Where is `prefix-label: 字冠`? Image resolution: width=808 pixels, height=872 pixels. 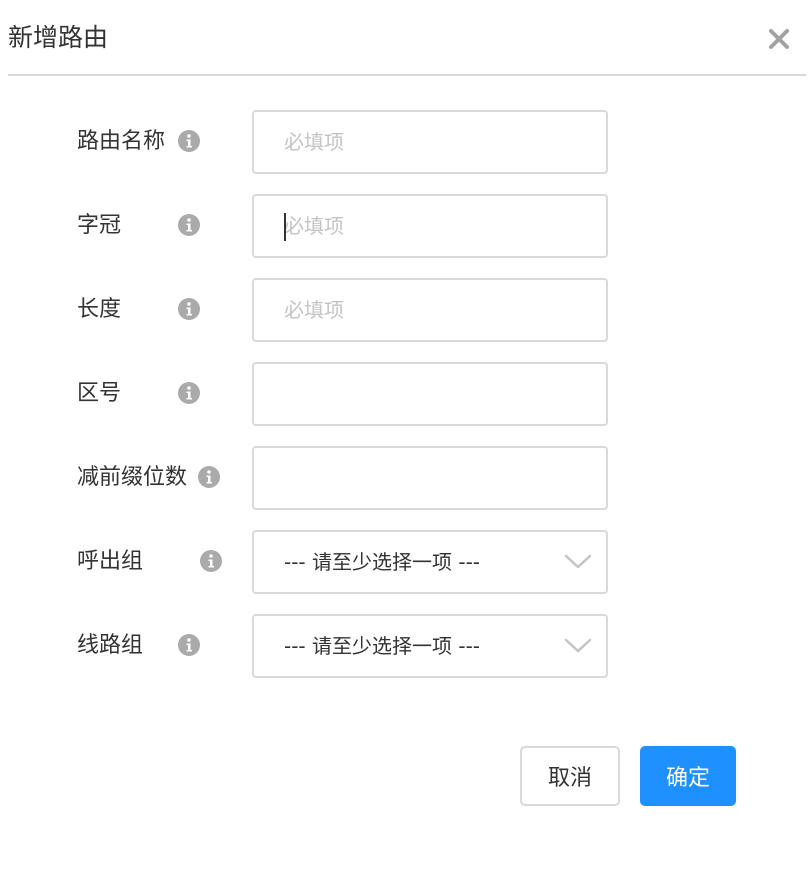
prefix-label: 字冠 is located at coordinates (99, 225).